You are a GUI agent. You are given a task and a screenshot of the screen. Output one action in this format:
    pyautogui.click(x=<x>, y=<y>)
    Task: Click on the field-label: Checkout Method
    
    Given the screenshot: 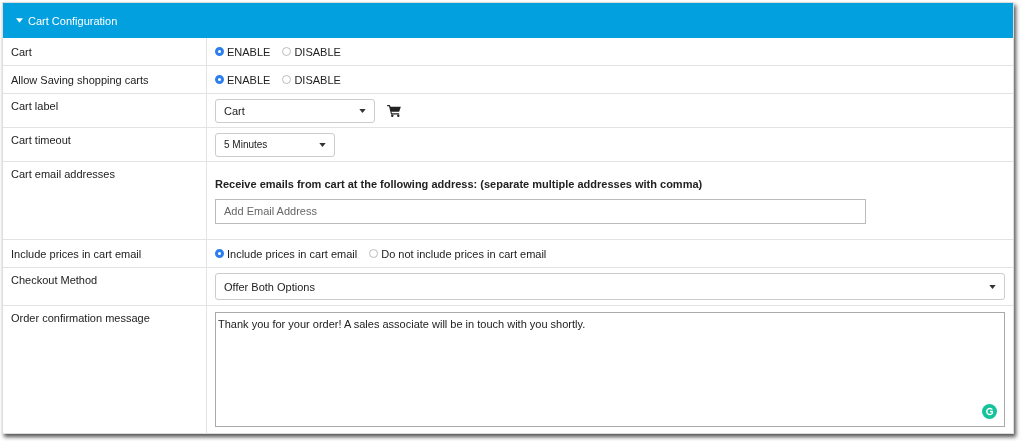 What is the action you would take?
    pyautogui.click(x=54, y=280)
    